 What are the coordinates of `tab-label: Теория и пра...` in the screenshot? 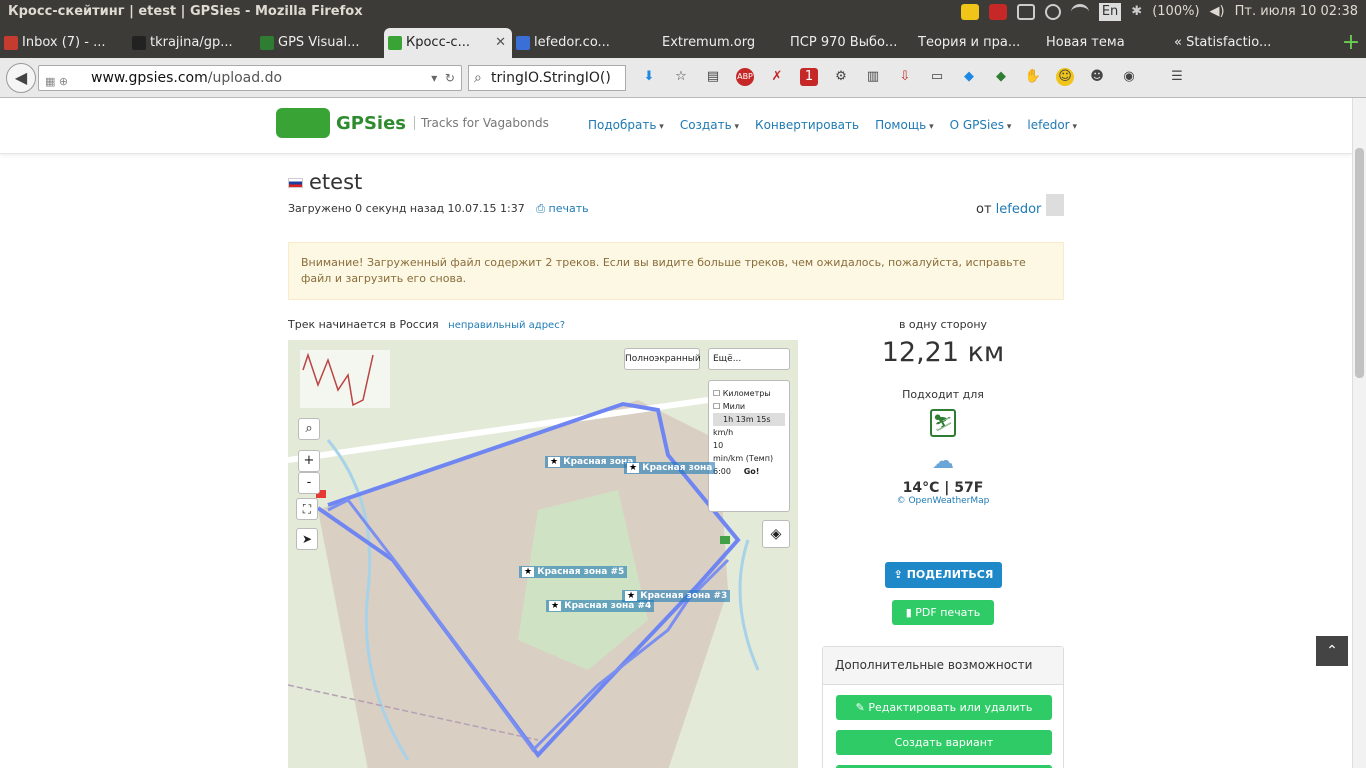 It's located at (969, 42).